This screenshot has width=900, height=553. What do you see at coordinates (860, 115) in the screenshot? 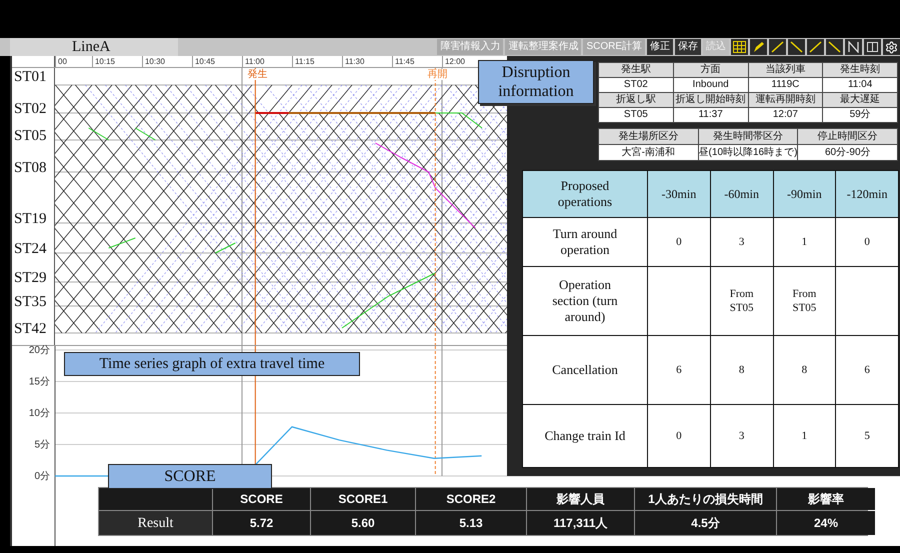
I see `table-cell: 59分` at bounding box center [860, 115].